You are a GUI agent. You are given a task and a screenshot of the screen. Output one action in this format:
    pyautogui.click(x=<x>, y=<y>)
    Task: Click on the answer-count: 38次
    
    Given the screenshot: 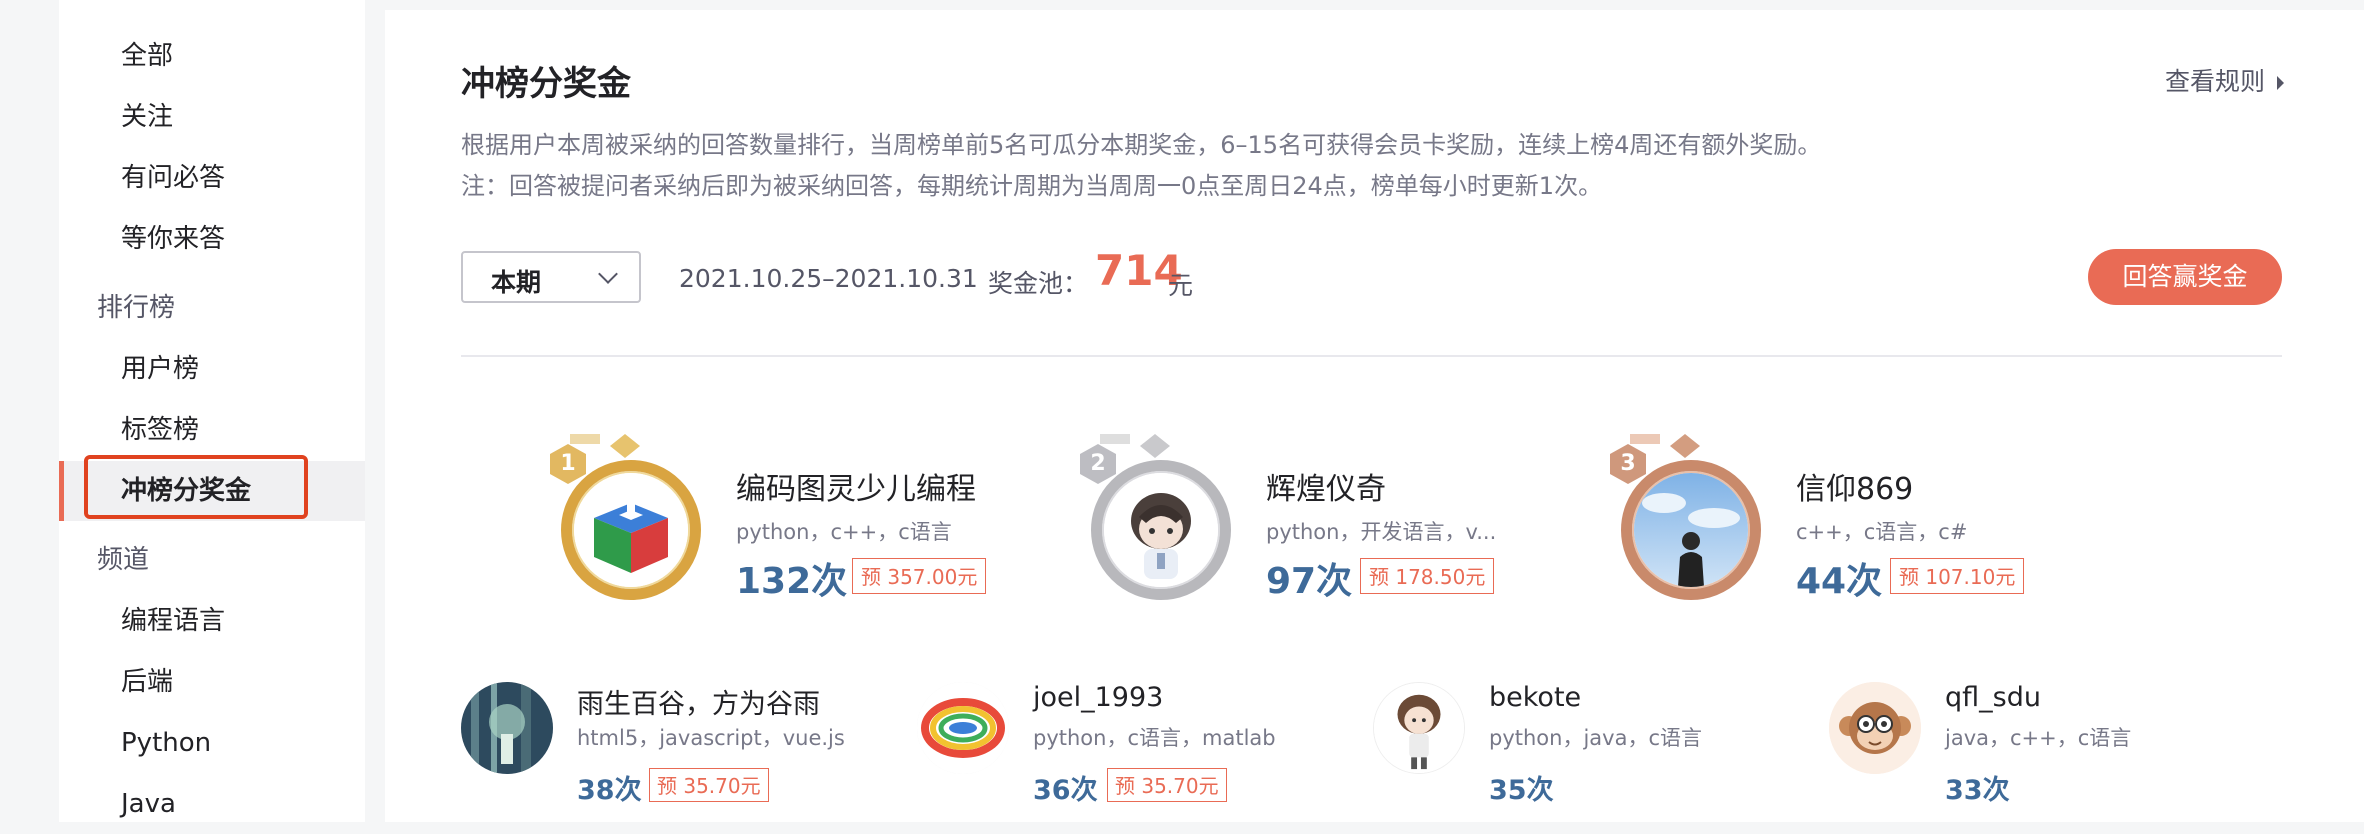 What is the action you would take?
    pyautogui.click(x=609, y=790)
    